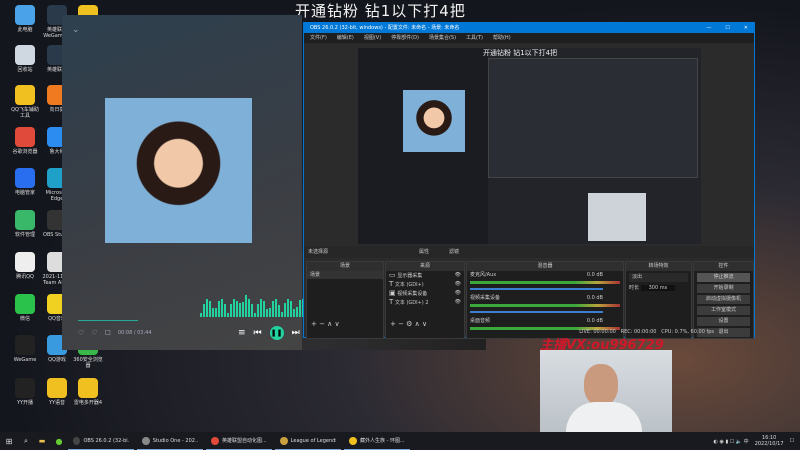 Image resolution: width=800 pixels, height=450 pixels. What do you see at coordinates (42, 441) in the screenshot?
I see `file-explorer-icon: ▬` at bounding box center [42, 441].